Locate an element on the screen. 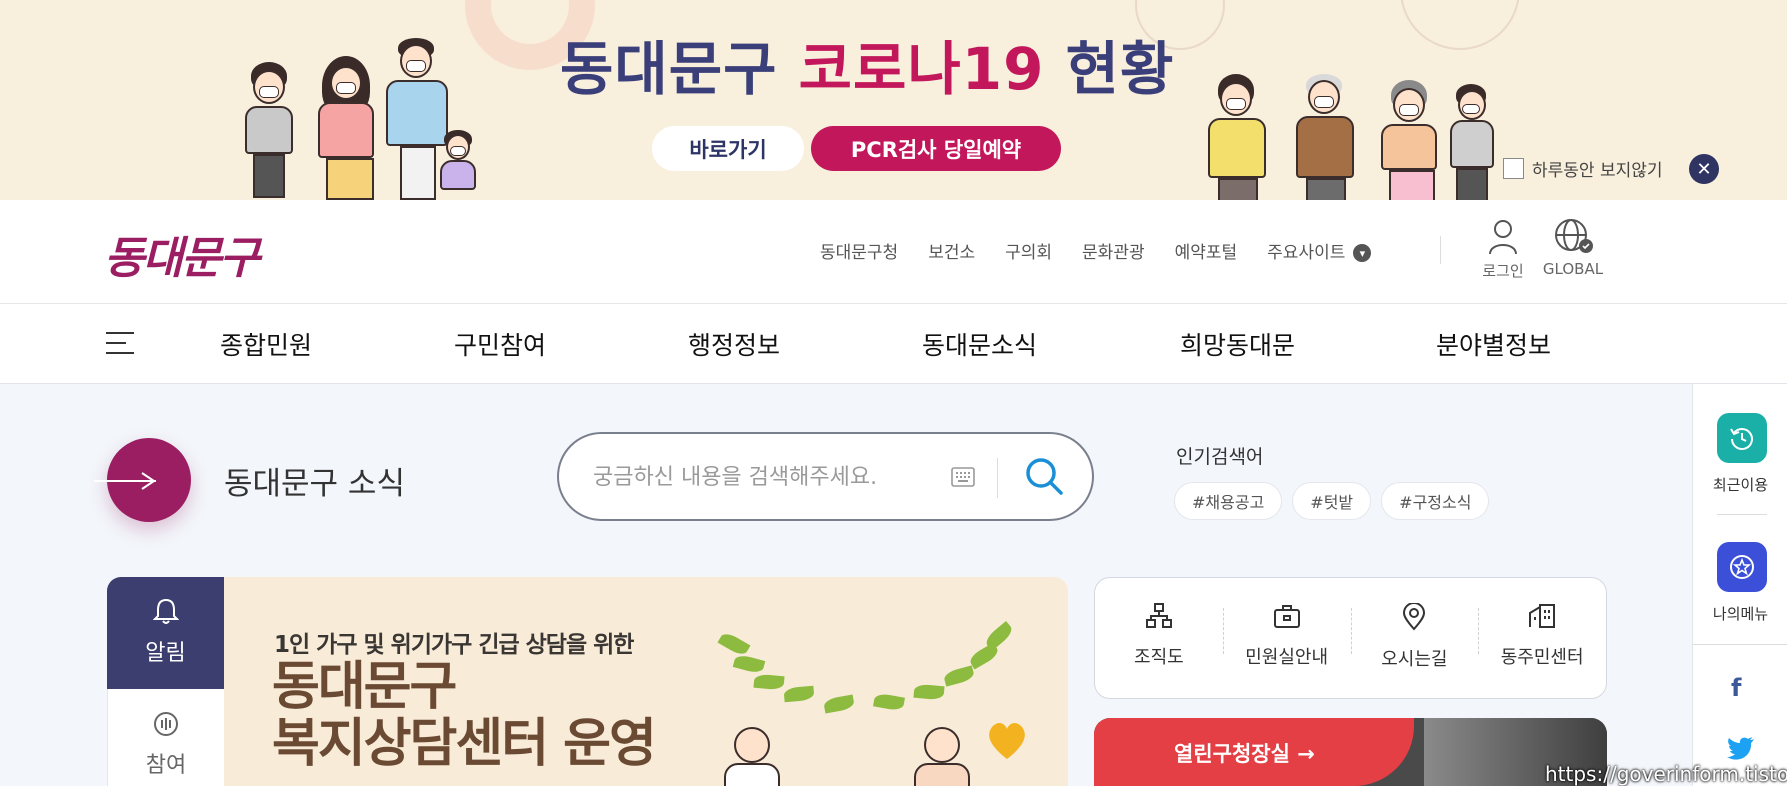  nav-item-admin-info: 행정정보 is located at coordinates (805, 344).